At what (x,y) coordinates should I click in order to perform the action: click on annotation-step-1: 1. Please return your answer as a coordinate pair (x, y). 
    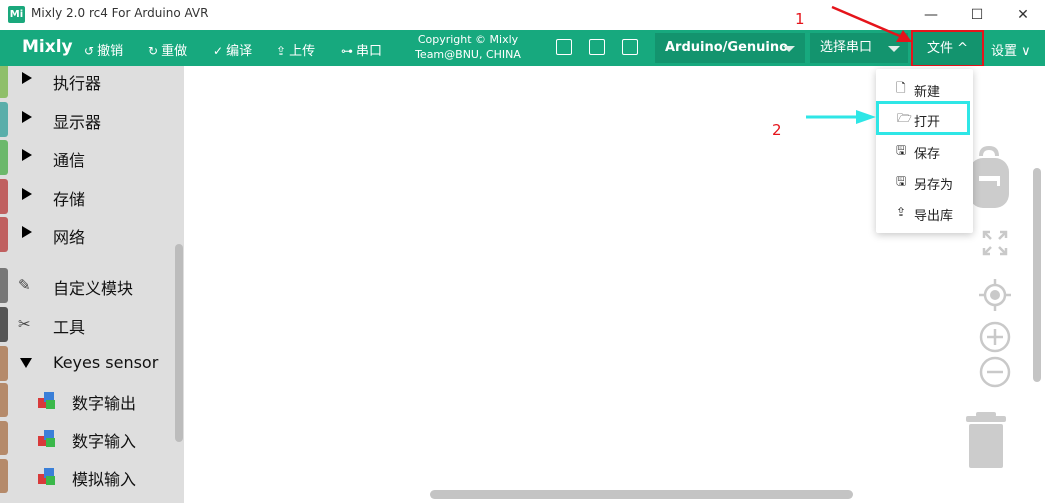
    Looking at the image, I should click on (800, 19).